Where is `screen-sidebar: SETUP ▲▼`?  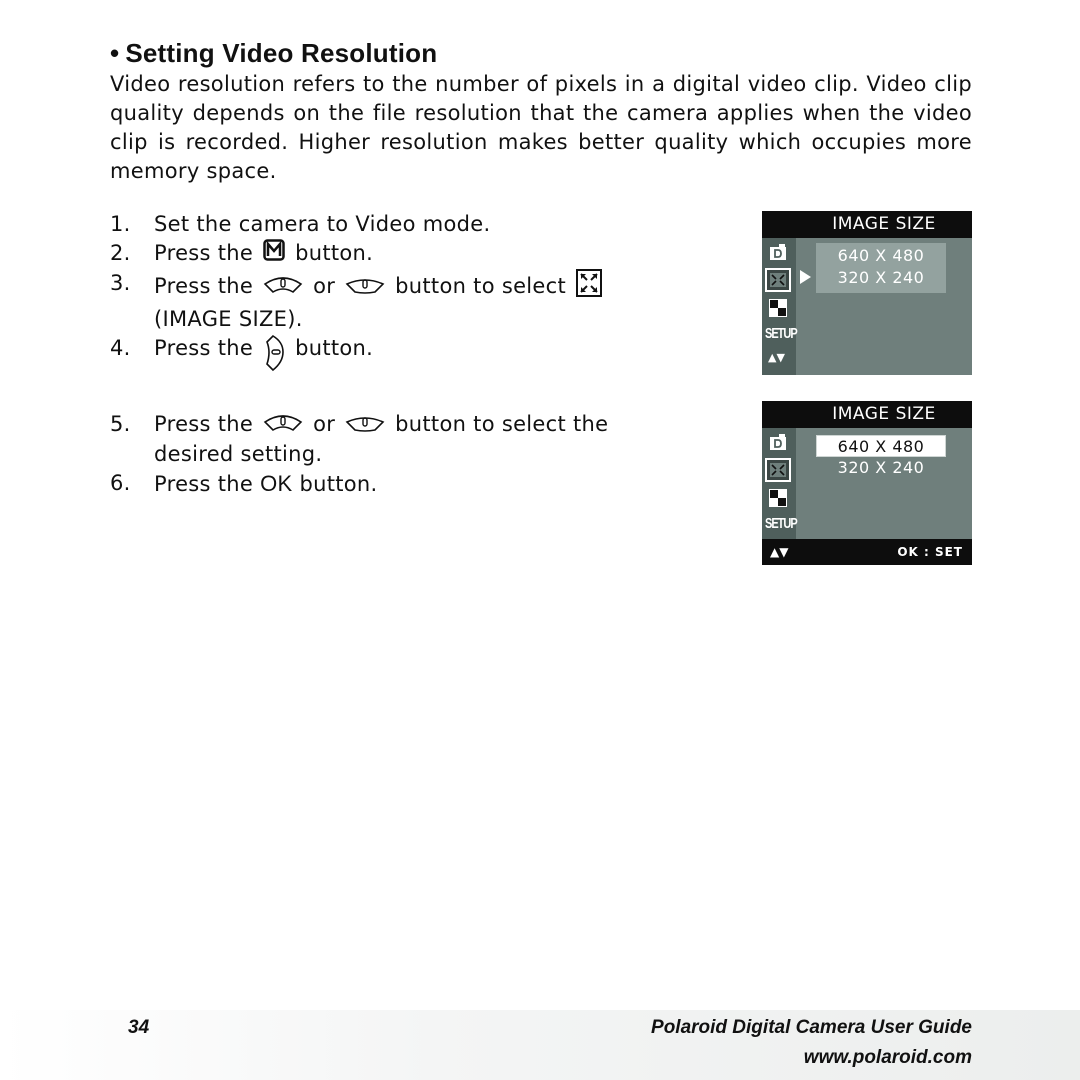 screen-sidebar: SETUP ▲▼ is located at coordinates (780, 306).